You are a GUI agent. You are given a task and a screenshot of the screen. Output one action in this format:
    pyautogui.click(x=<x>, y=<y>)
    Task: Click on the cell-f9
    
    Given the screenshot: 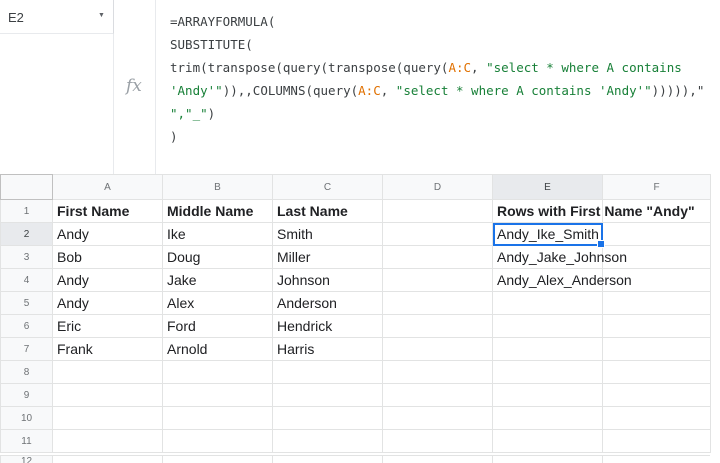 What is the action you would take?
    pyautogui.click(x=656, y=395)
    